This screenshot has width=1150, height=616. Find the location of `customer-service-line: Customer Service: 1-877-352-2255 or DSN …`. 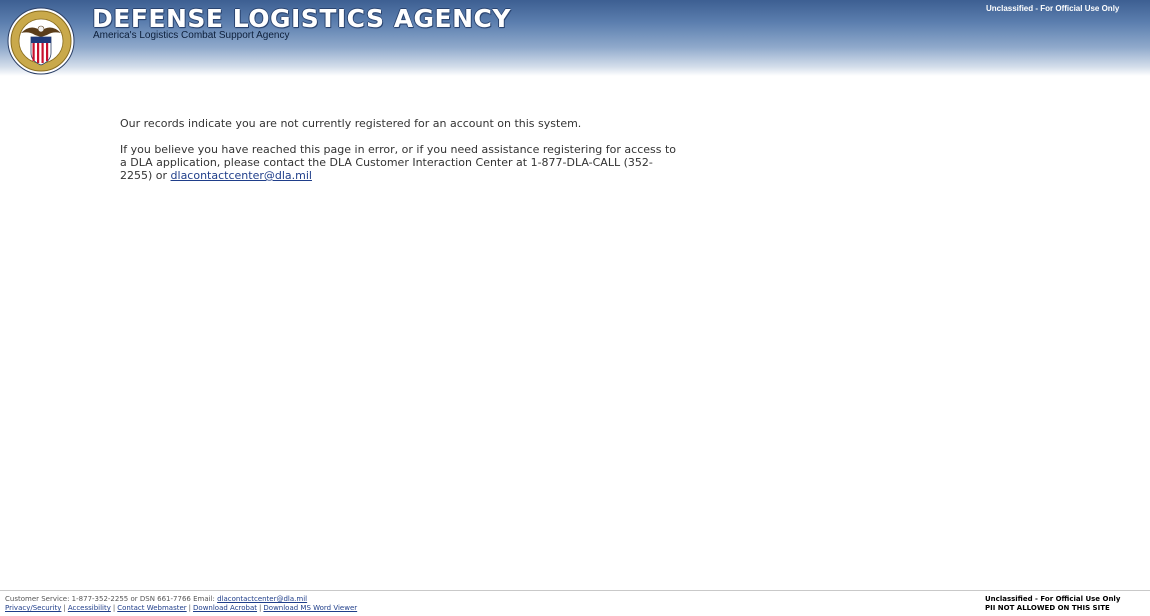

customer-service-line: Customer Service: 1-877-352-2255 or DSN … is located at coordinates (181, 599).